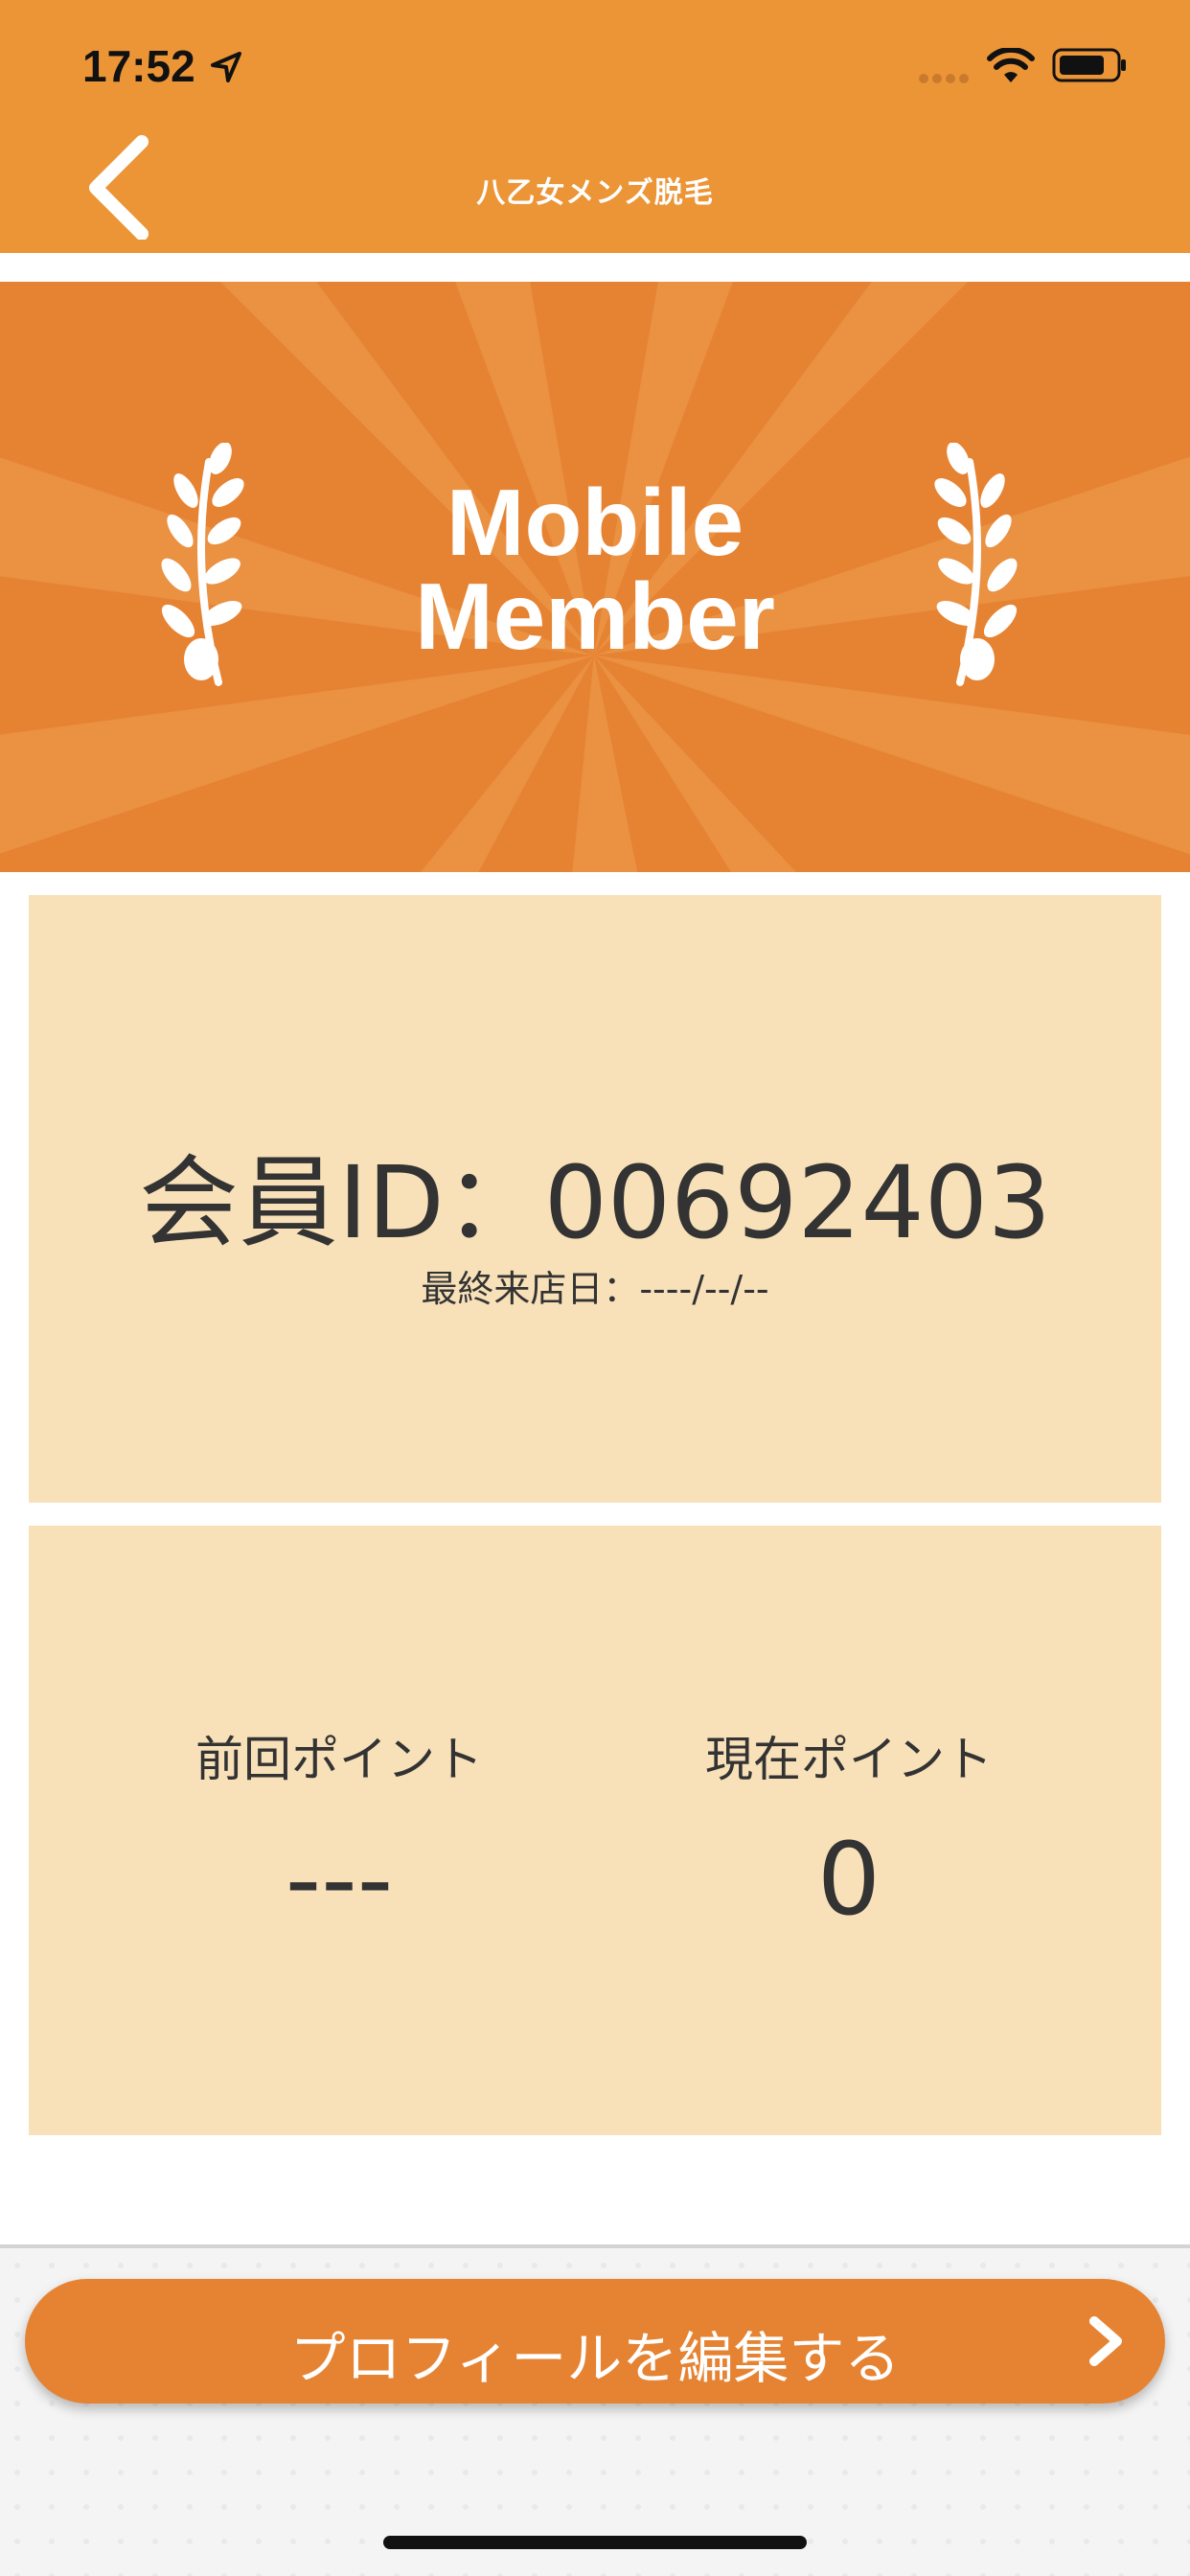 This screenshot has height=2576, width=1190. I want to click on previous-points-value: ---, so click(340, 1879).